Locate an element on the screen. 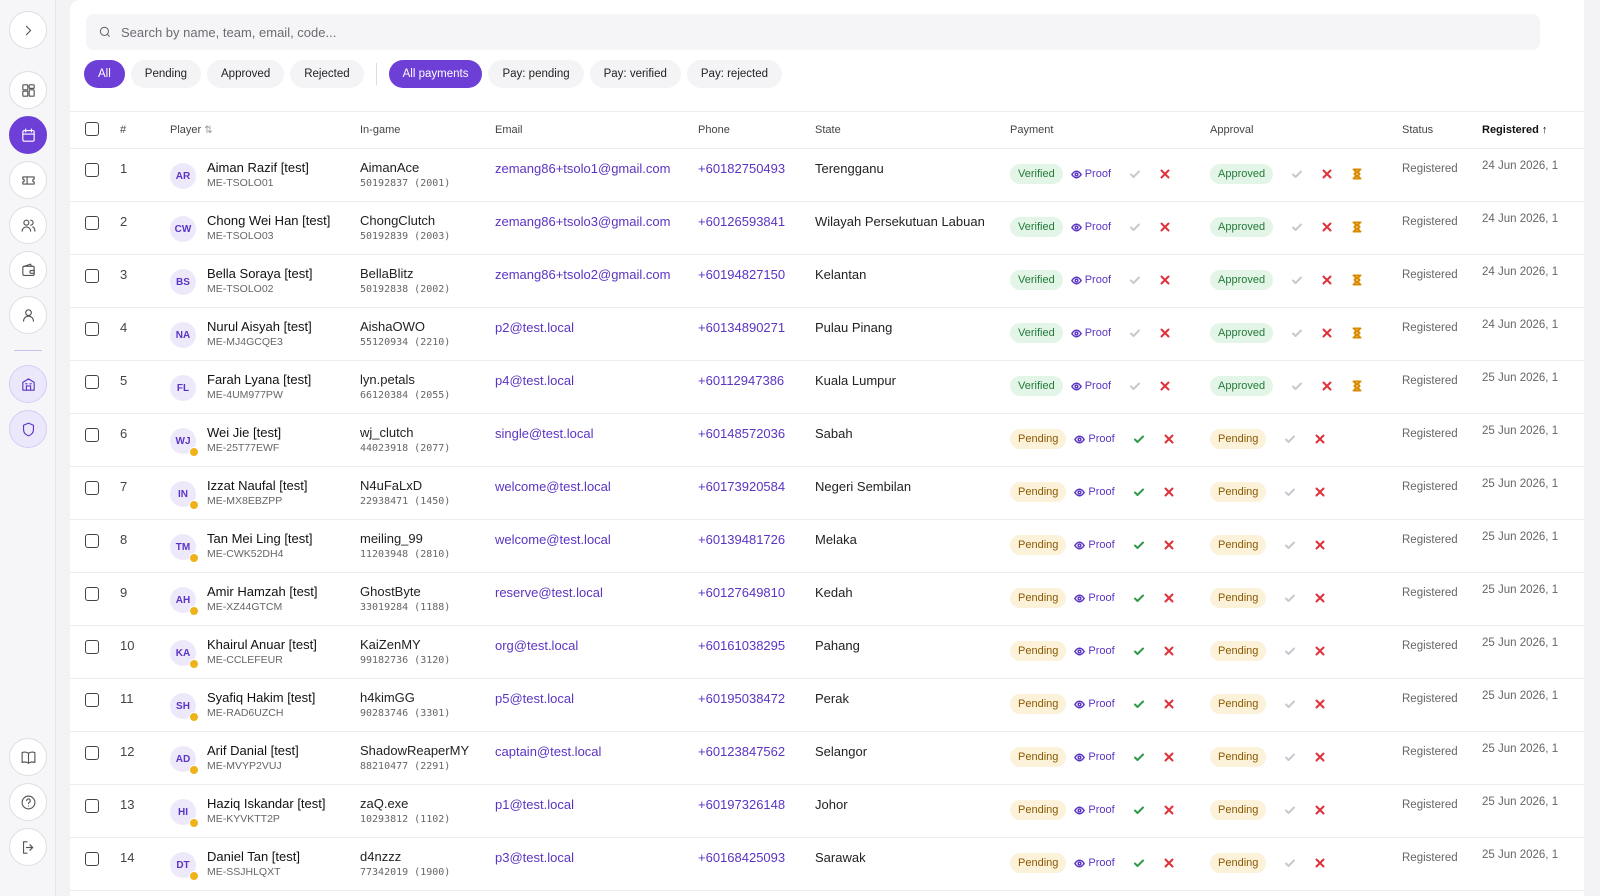 This screenshot has width=1600, height=896. phone-link: +60161038295 is located at coordinates (756, 645).